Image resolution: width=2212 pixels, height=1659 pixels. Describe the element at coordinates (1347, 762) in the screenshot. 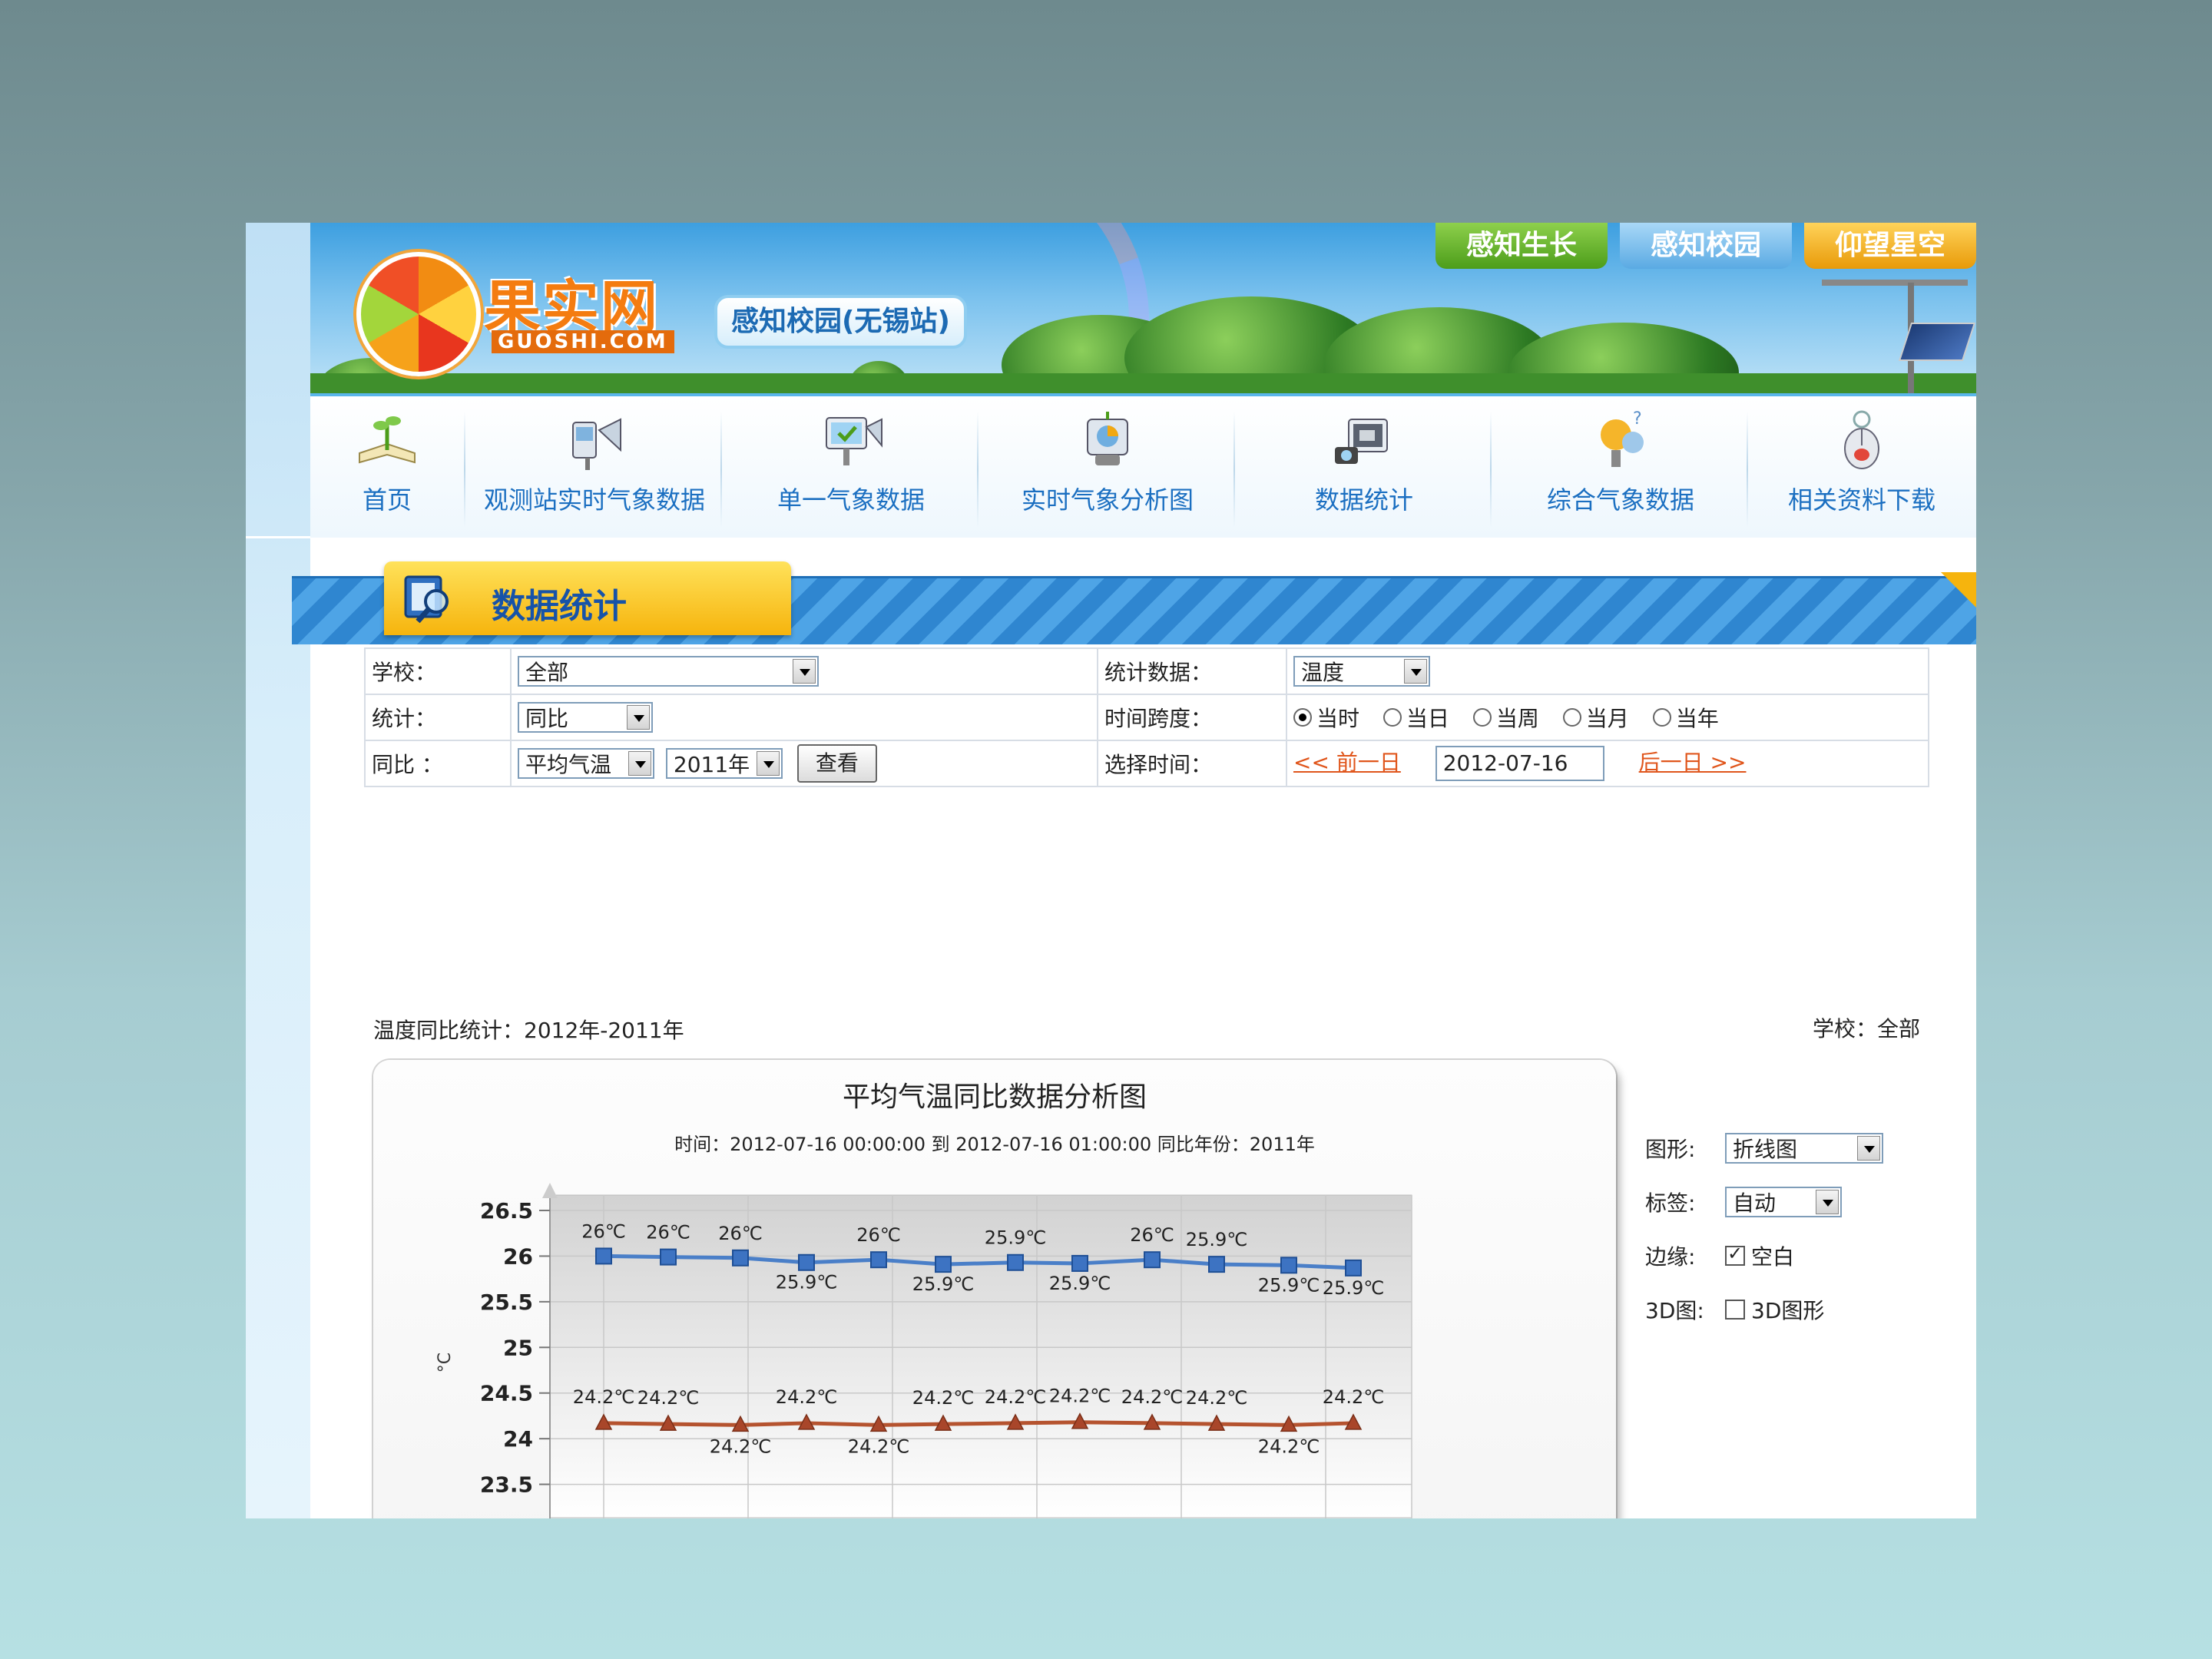

I see `prev-day-link: << 前一日` at that location.